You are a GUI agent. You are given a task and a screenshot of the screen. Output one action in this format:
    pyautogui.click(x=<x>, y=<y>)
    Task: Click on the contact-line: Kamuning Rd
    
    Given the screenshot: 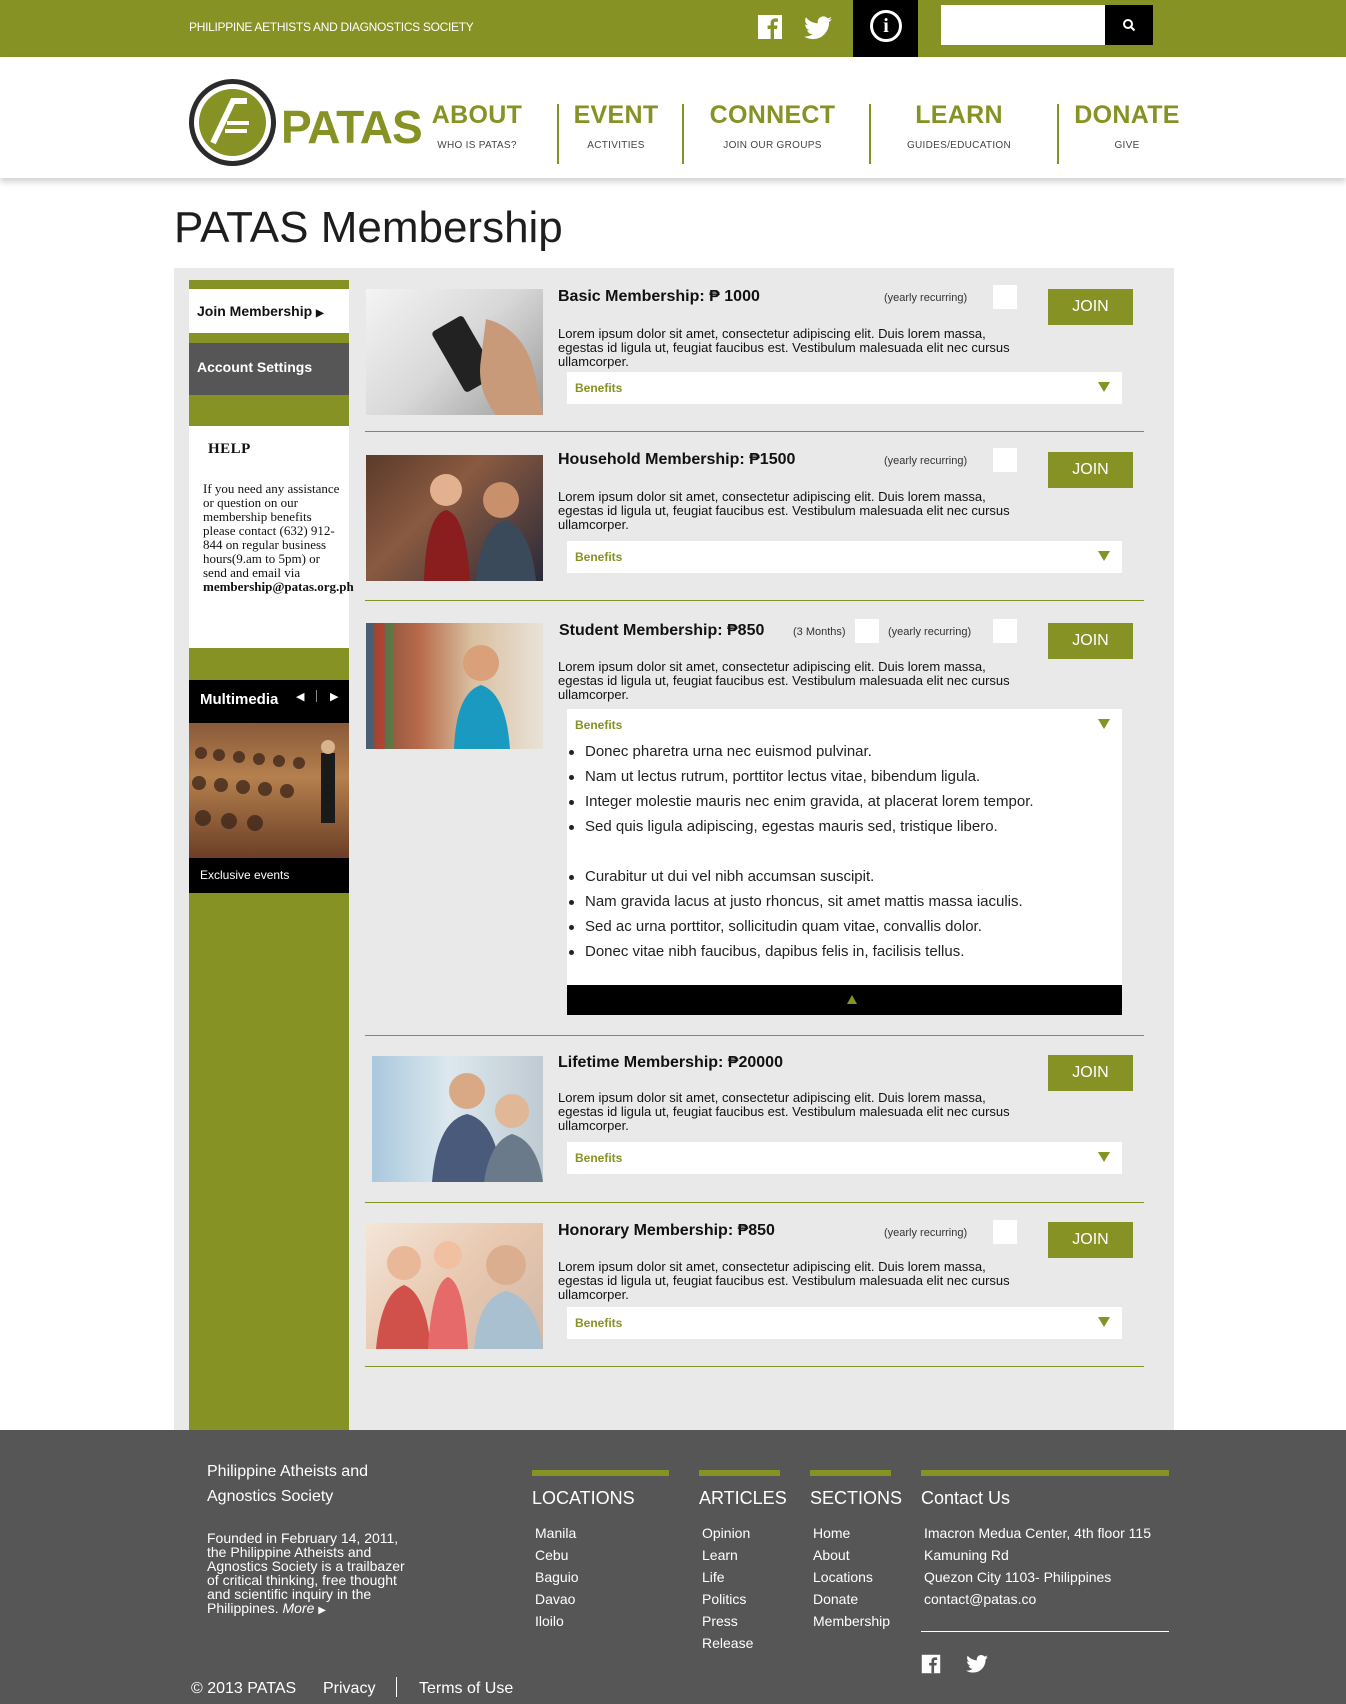 What is the action you would take?
    pyautogui.click(x=966, y=1555)
    